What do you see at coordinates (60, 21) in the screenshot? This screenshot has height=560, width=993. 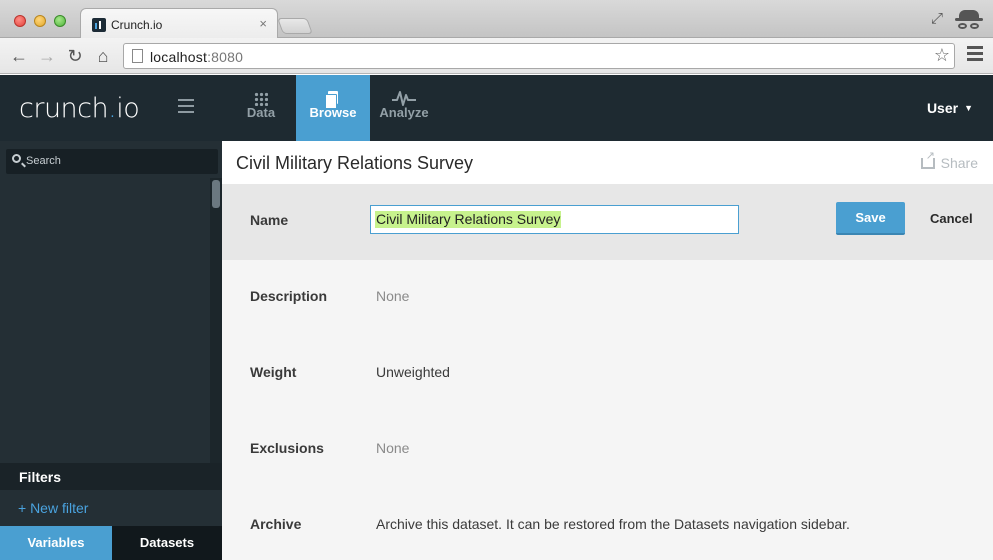 I see `zoom-window-button` at bounding box center [60, 21].